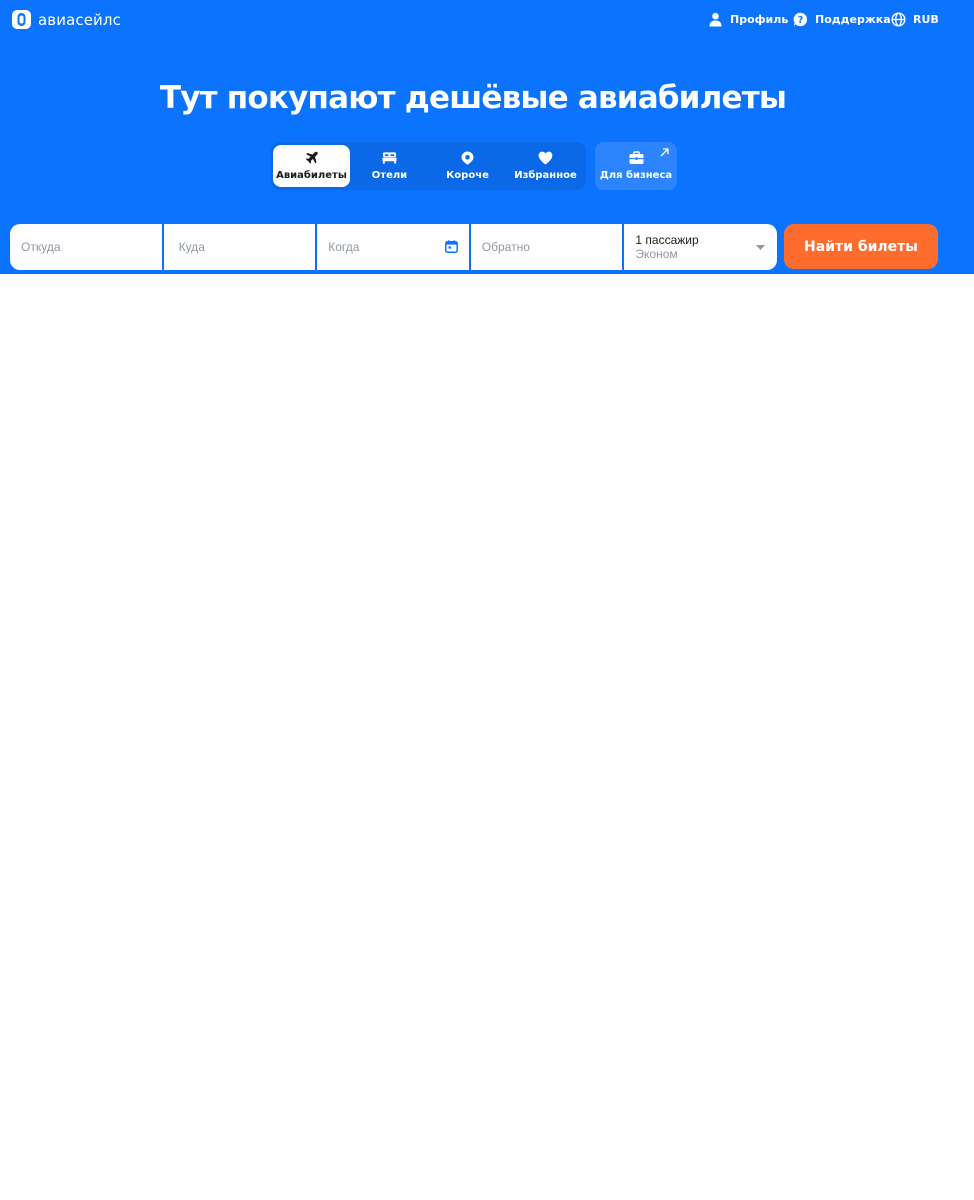 This screenshot has height=1200, width=974. What do you see at coordinates (667, 240) in the screenshot?
I see `passenger-count: 1 пассажир` at bounding box center [667, 240].